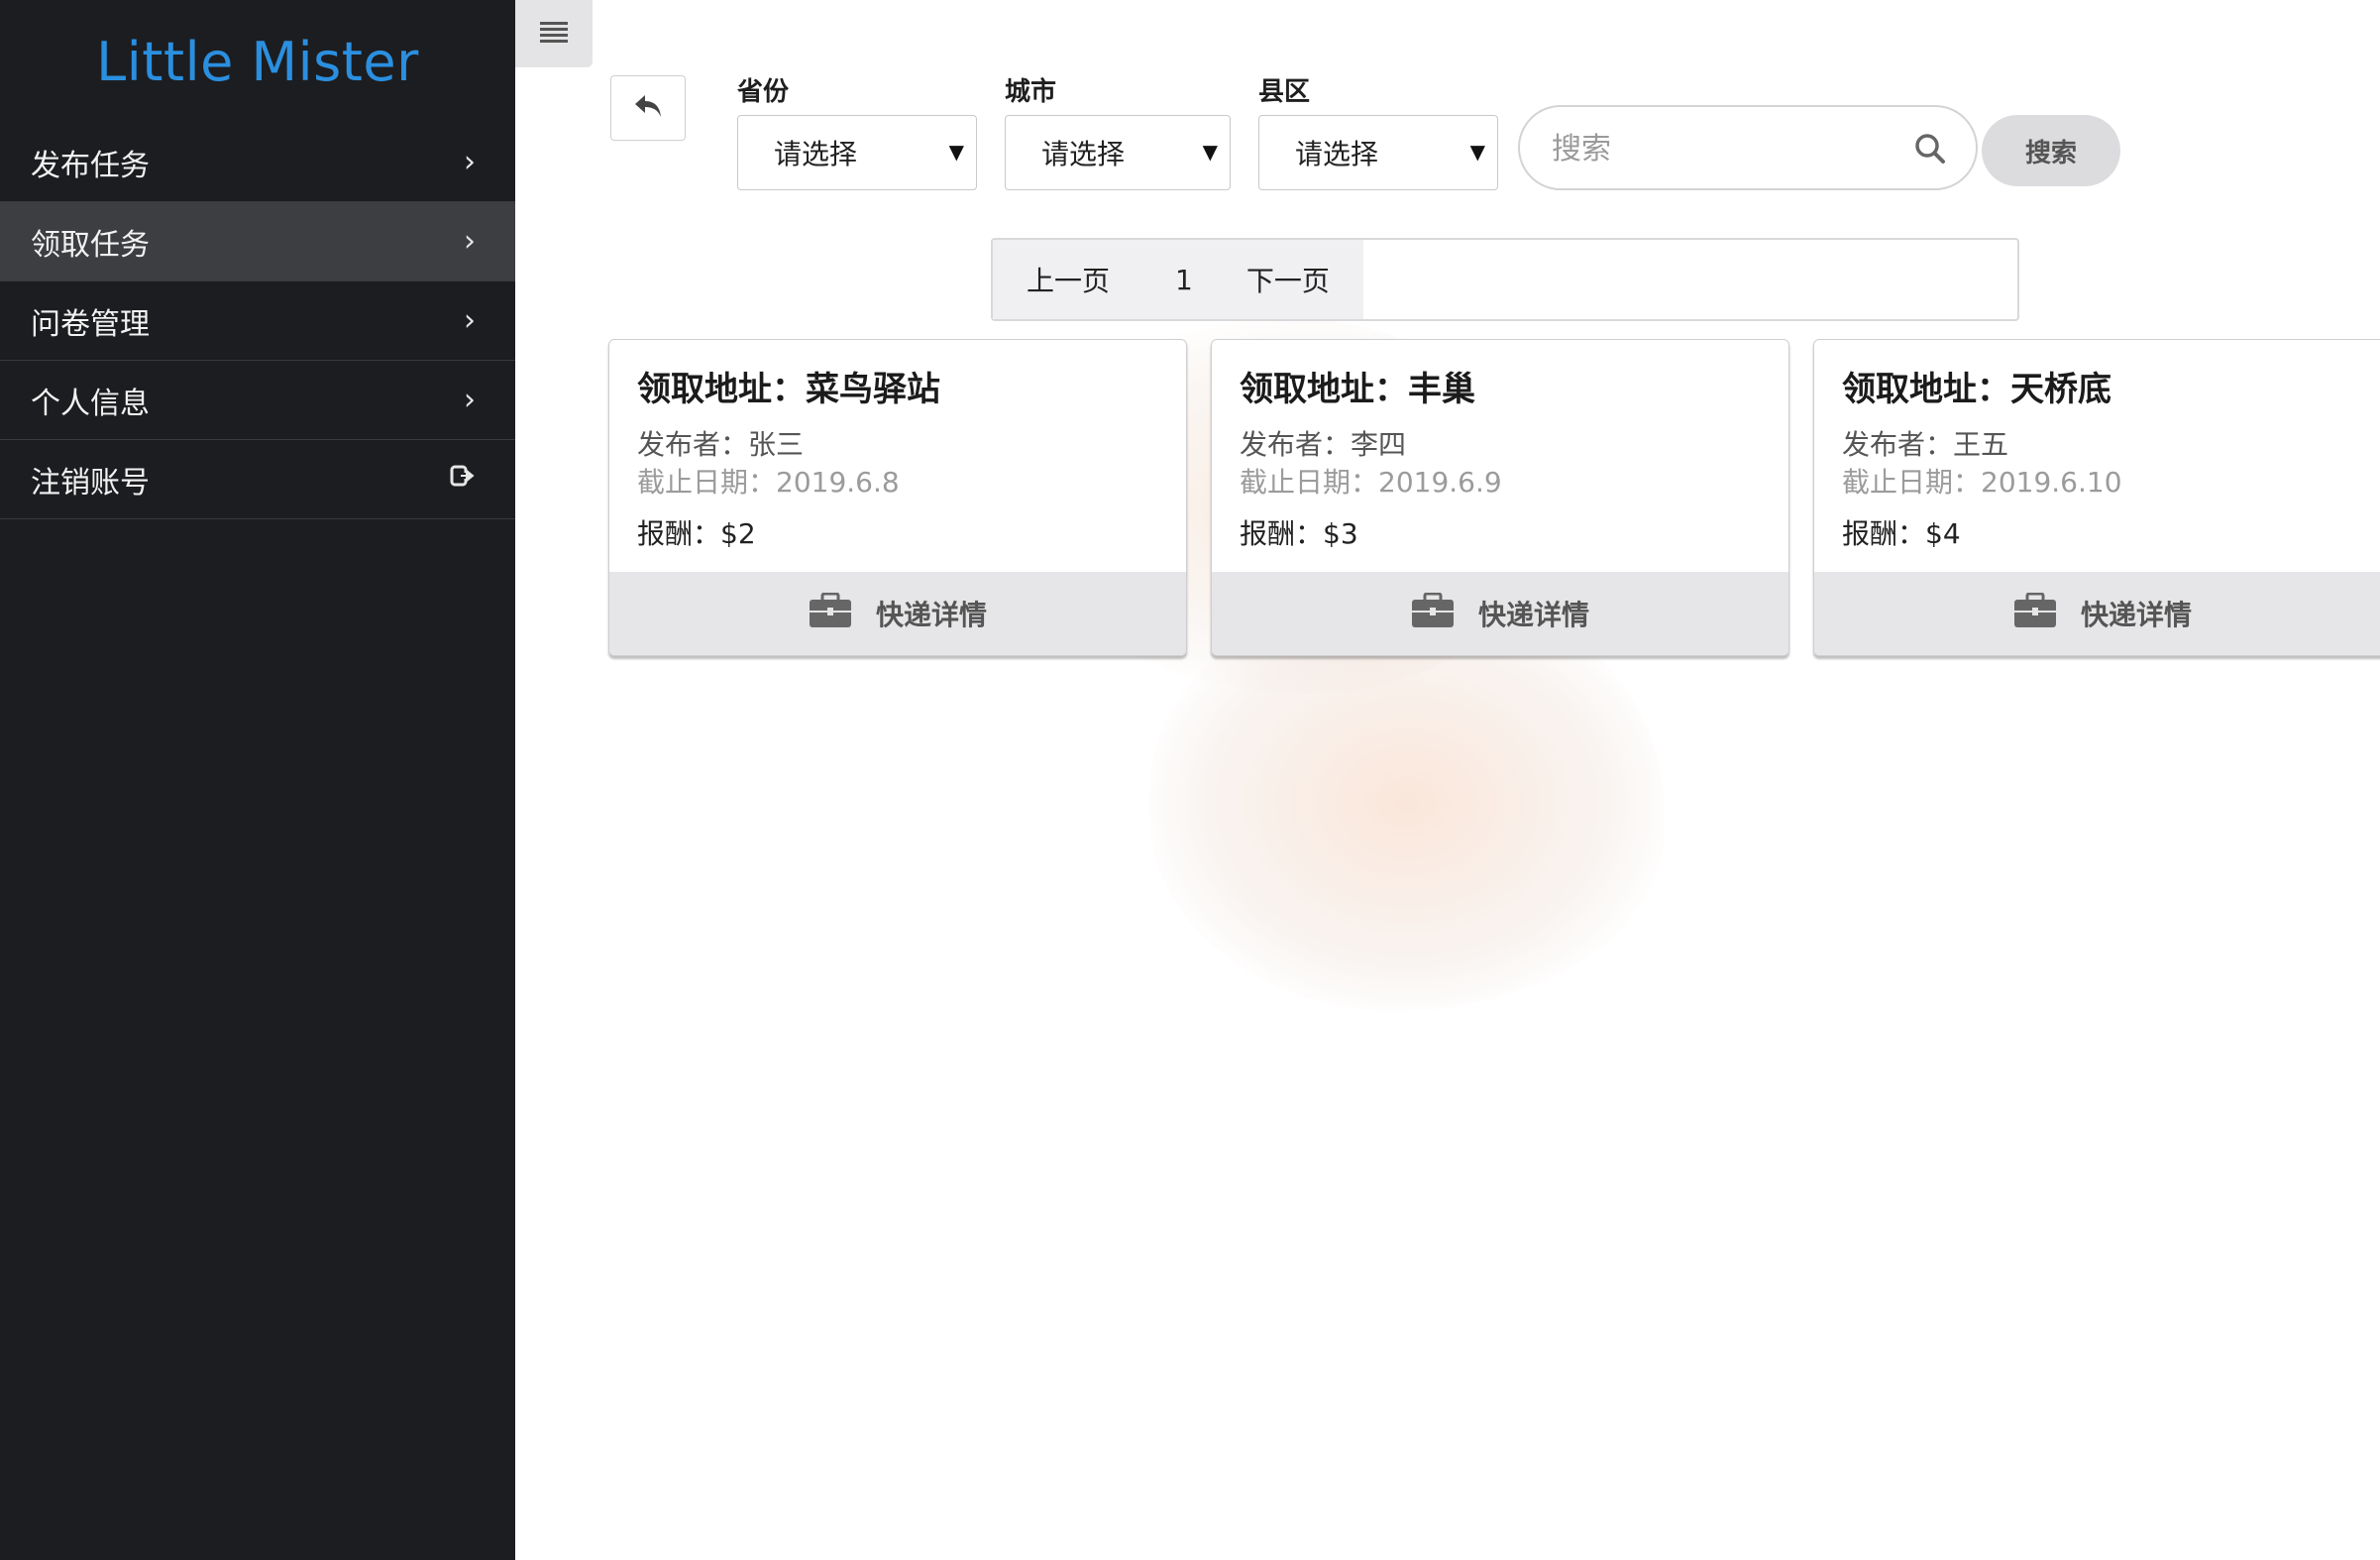  Describe the element at coordinates (1031, 92) in the screenshot. I see `city-label: 城市` at that location.